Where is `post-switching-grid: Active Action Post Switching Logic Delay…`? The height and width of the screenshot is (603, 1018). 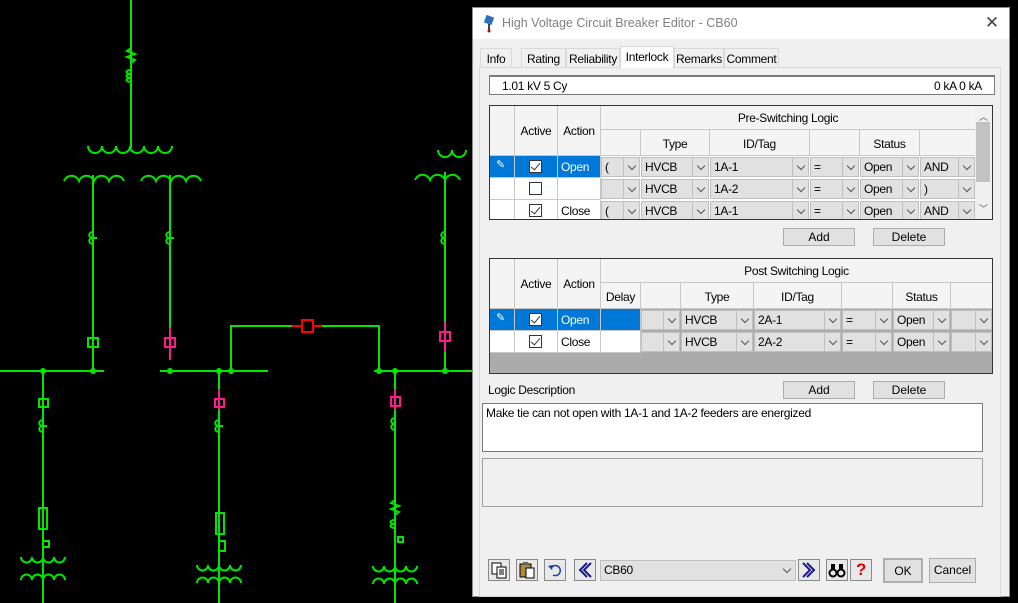 post-switching-grid: Active Action Post Switching Logic Delay… is located at coordinates (741, 316).